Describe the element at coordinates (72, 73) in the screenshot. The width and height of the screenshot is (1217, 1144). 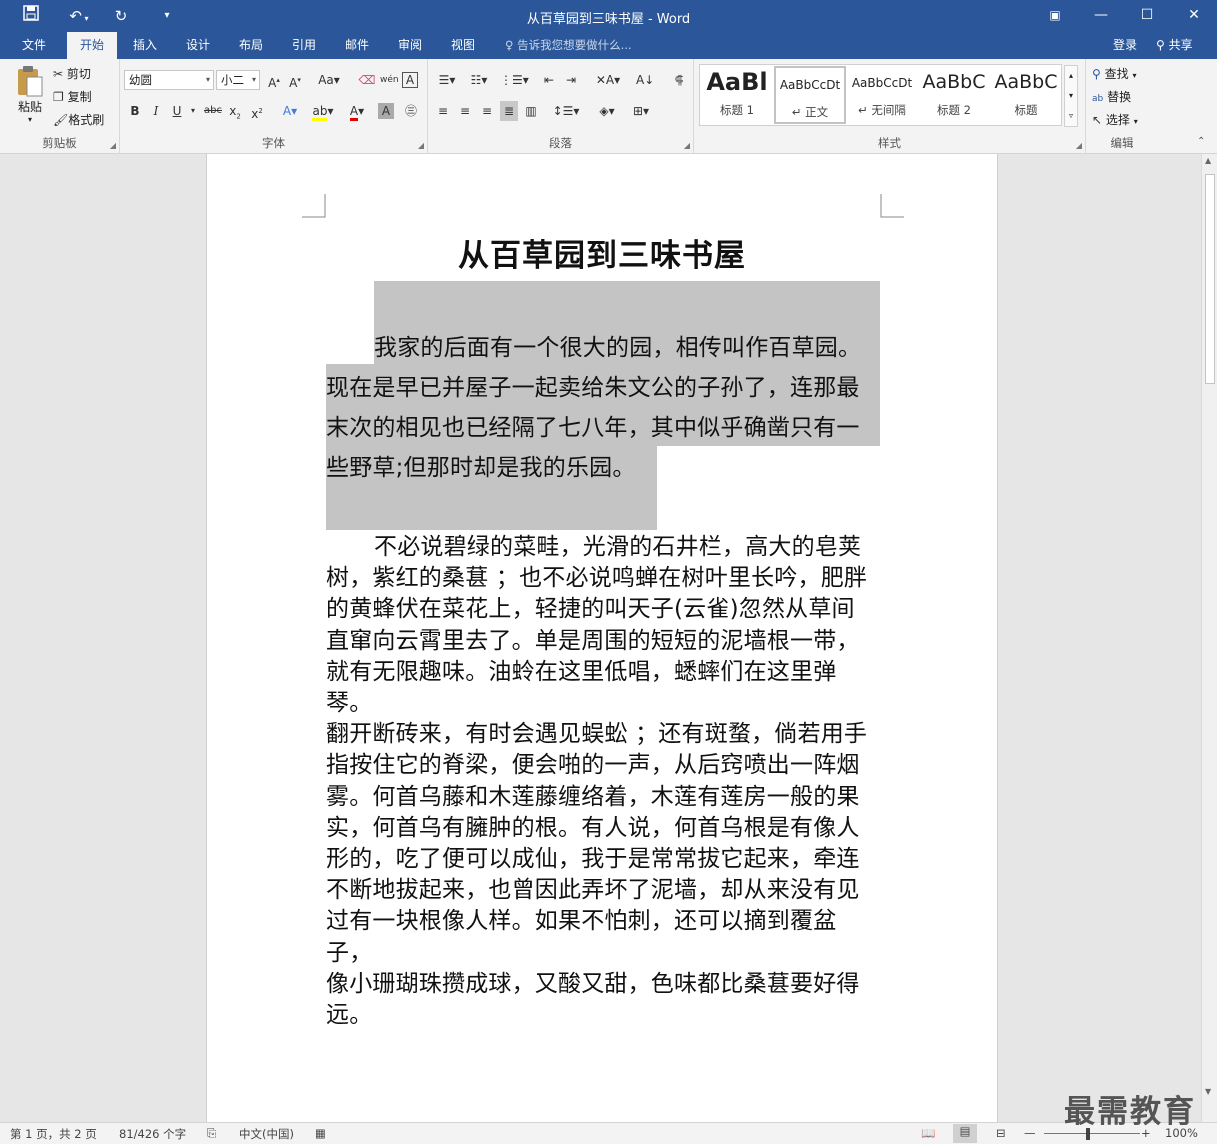
I see `cut-button: ✂ 剪切` at that location.